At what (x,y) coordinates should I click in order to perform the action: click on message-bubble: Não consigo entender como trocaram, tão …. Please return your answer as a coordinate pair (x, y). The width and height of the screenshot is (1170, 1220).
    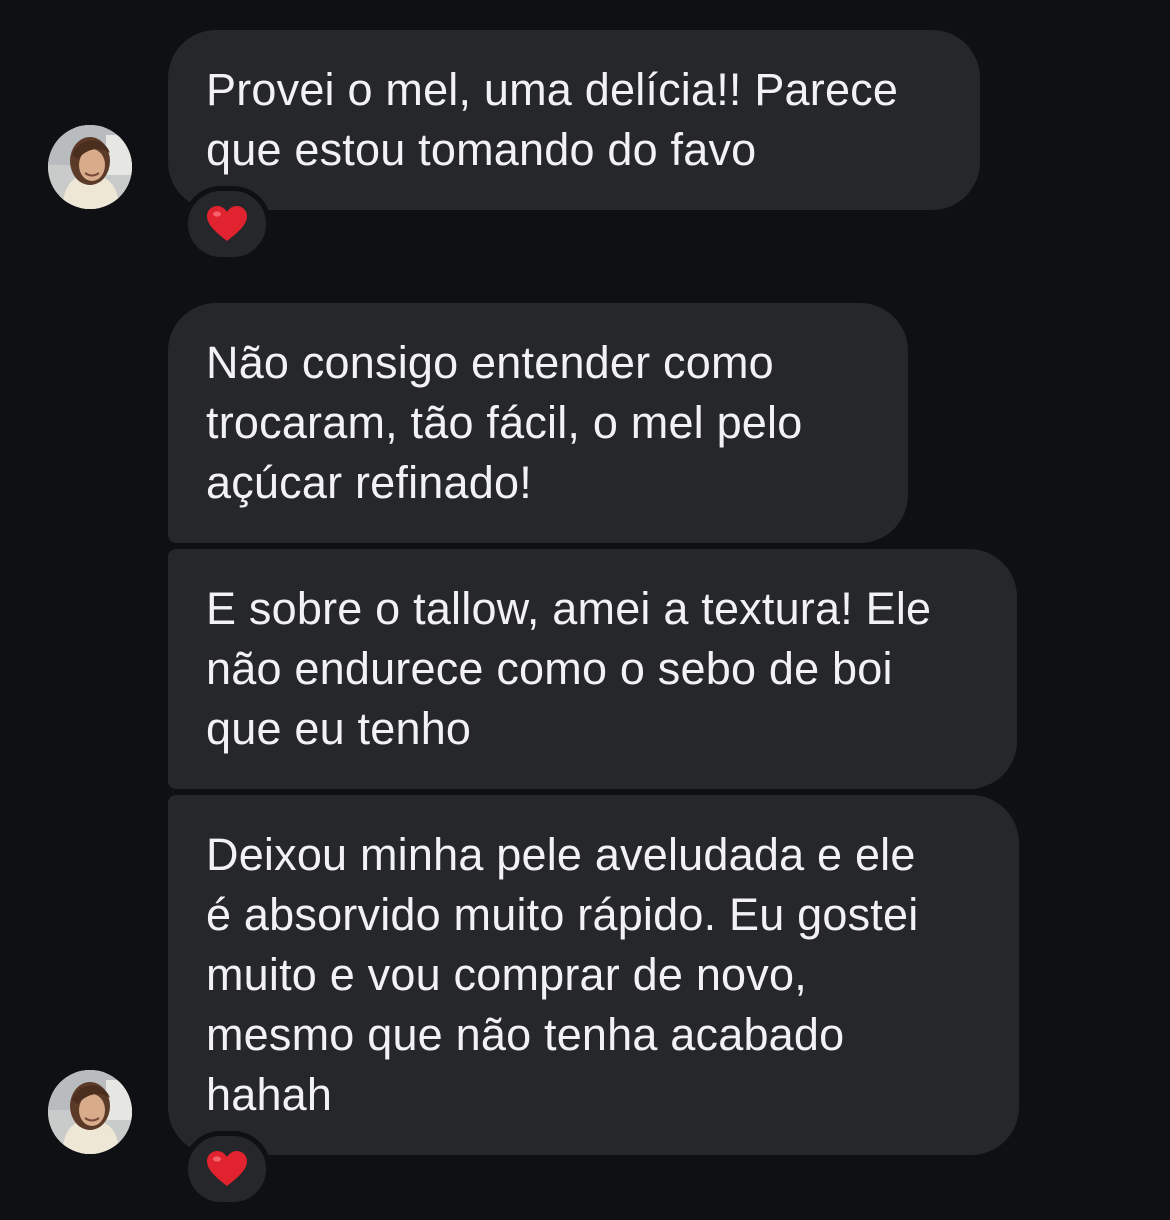
    Looking at the image, I should click on (538, 423).